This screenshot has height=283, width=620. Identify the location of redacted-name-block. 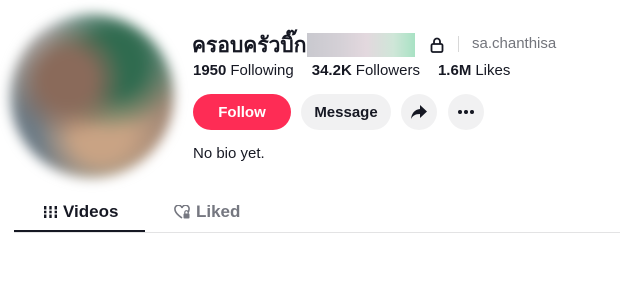
(361, 45).